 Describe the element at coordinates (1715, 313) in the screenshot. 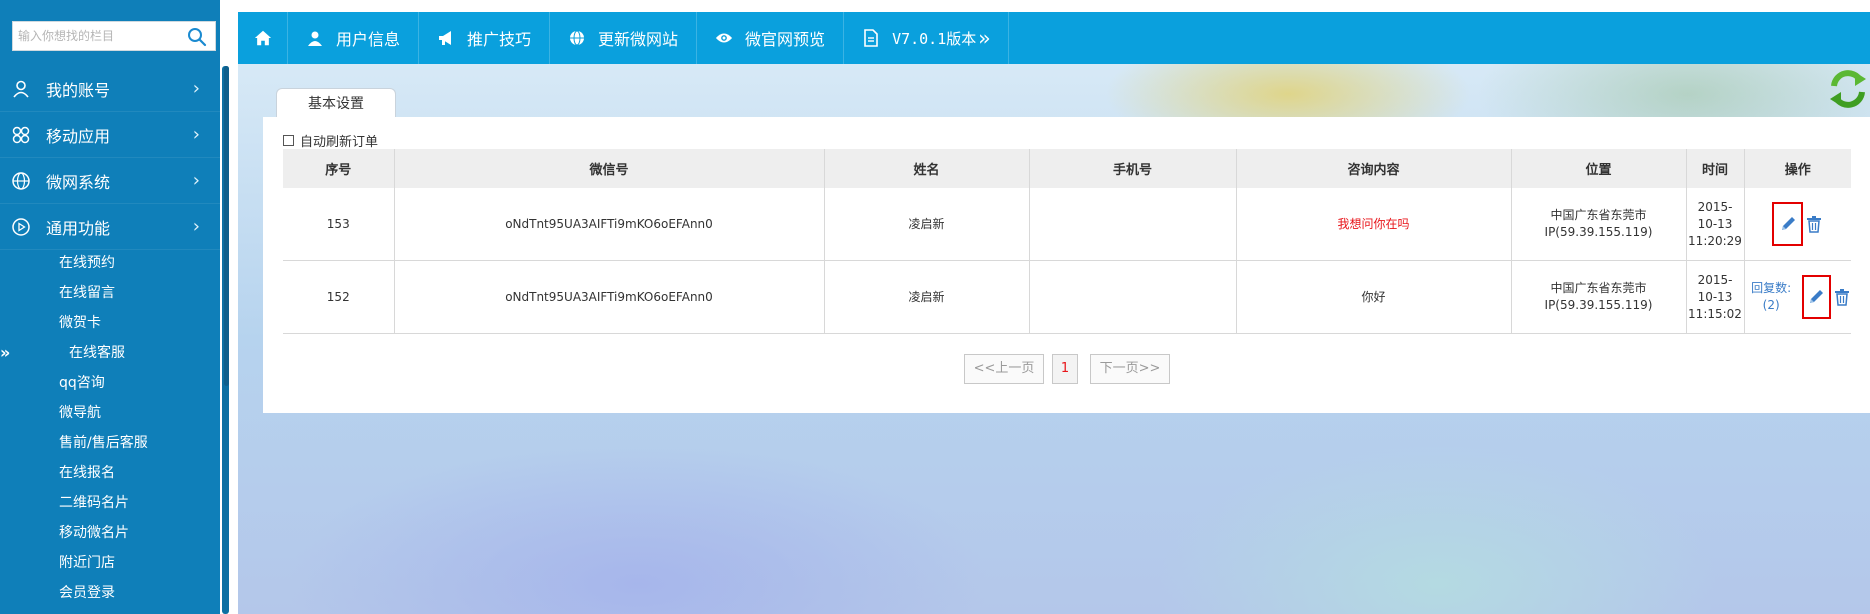

I see `time-clock: 11:15:02` at that location.